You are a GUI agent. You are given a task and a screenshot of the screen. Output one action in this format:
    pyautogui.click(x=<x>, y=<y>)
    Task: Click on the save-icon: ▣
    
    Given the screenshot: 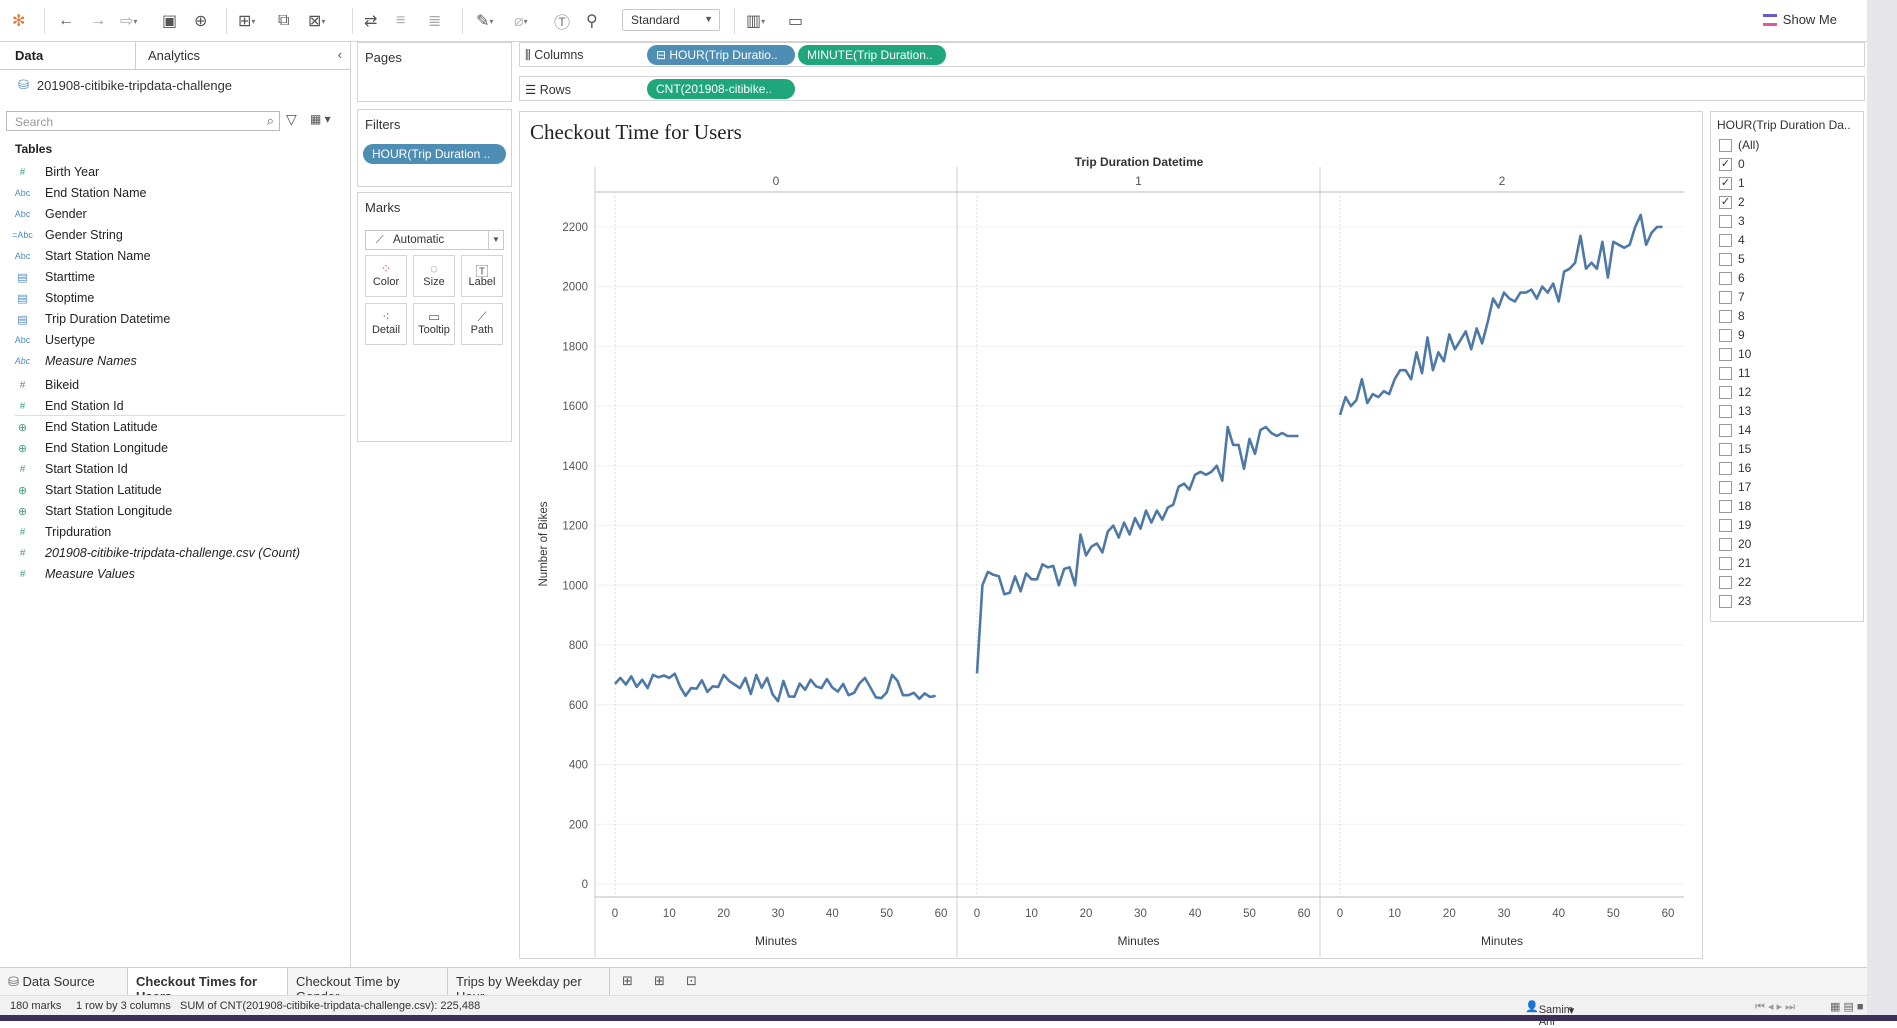 What is the action you would take?
    pyautogui.click(x=169, y=21)
    